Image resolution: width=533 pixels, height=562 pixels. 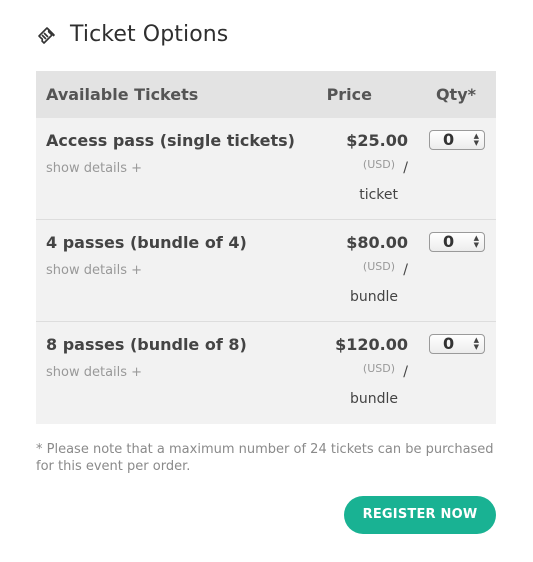 I want to click on column-header-qty: Qty*, so click(x=455, y=94).